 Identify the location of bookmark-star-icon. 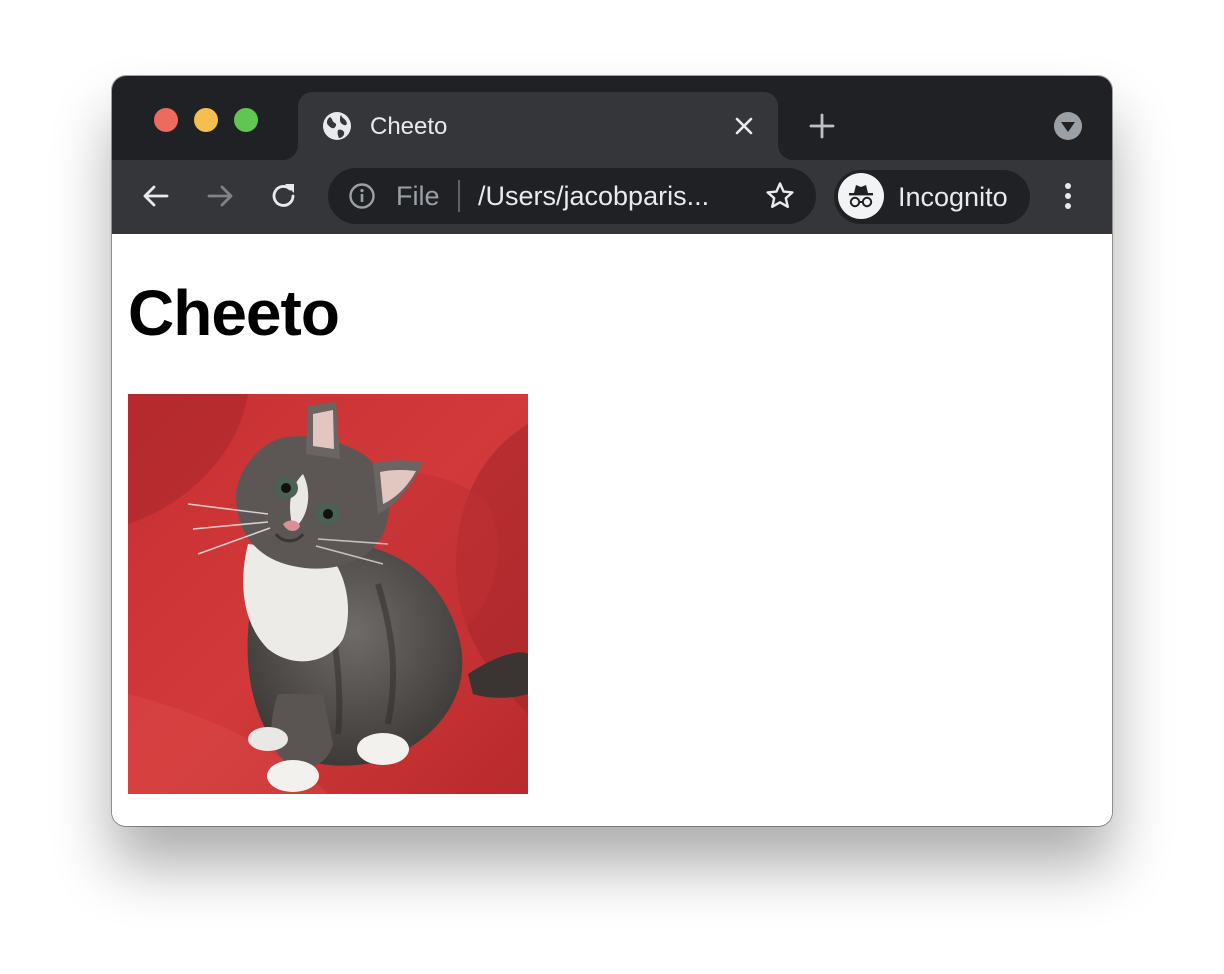
(780, 196).